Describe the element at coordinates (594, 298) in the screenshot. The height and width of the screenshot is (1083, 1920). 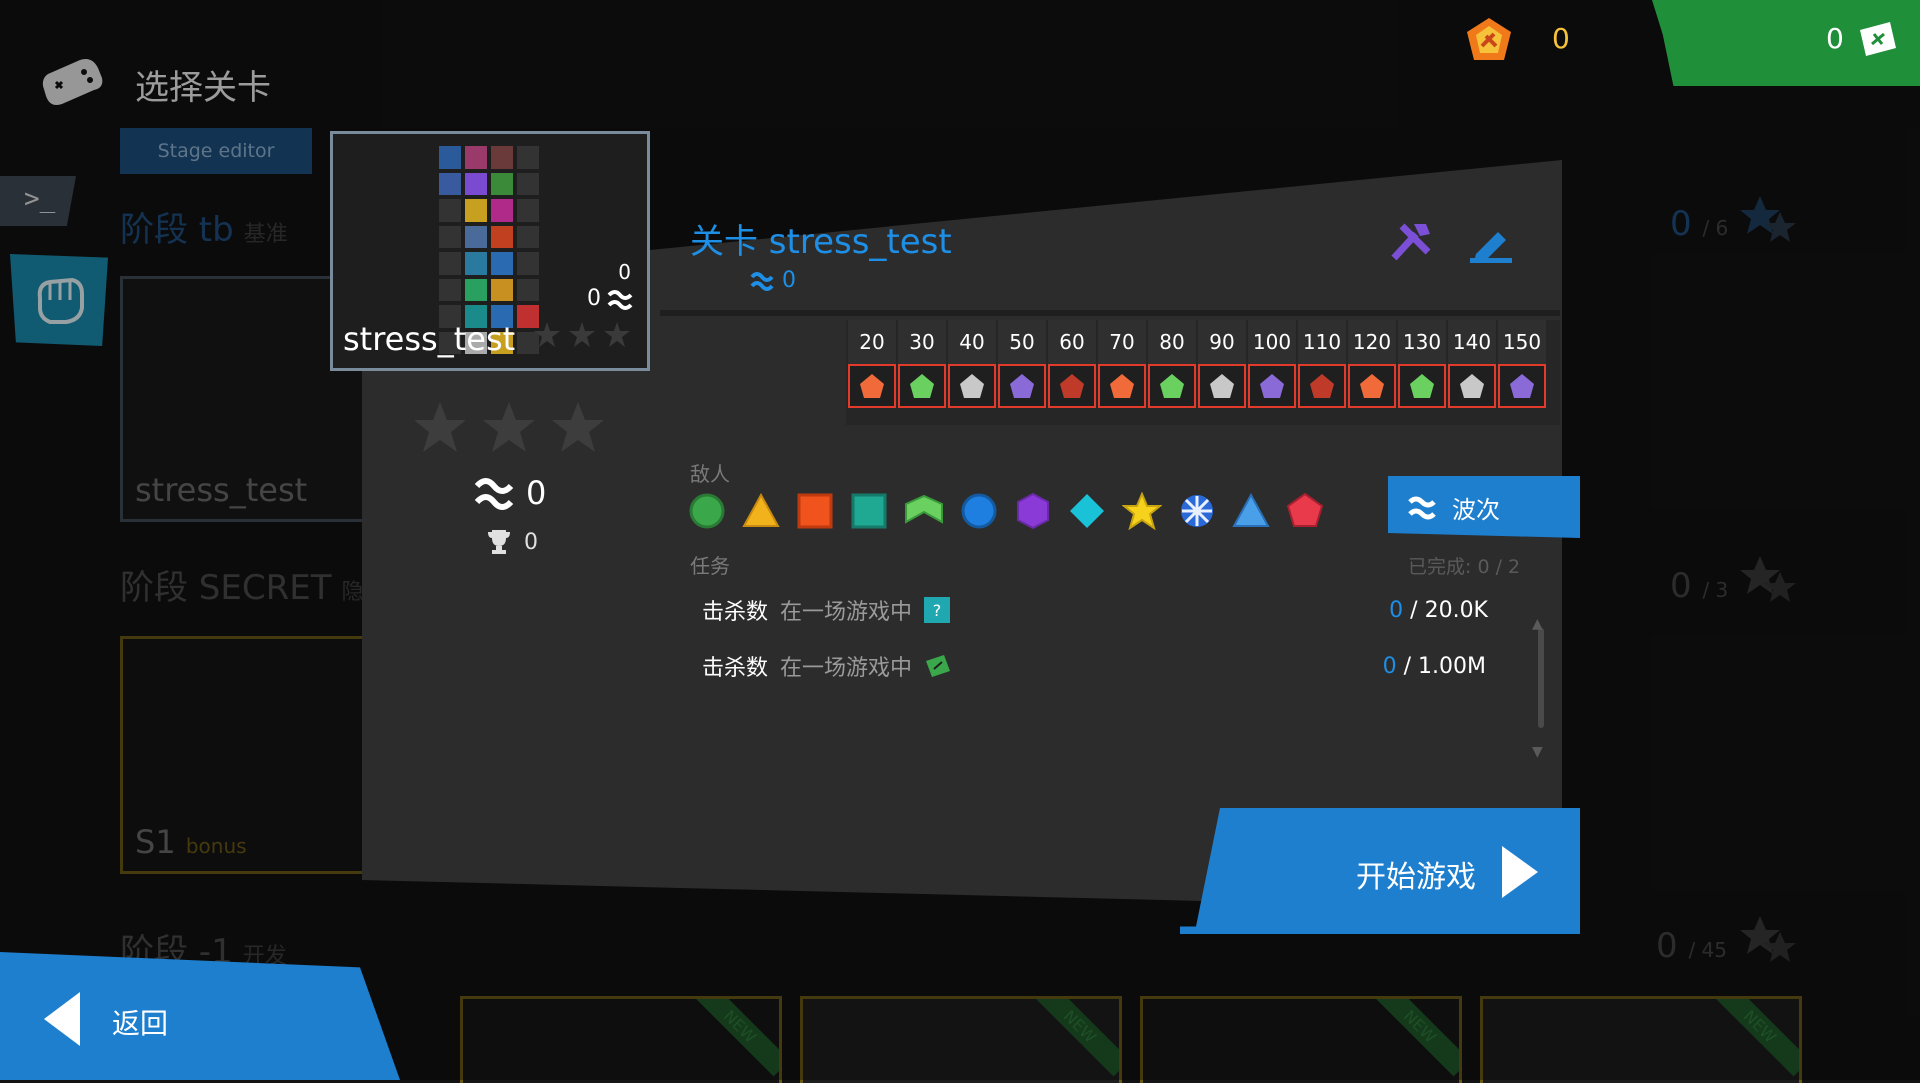
I see `thumb-waves-value: 0` at that location.